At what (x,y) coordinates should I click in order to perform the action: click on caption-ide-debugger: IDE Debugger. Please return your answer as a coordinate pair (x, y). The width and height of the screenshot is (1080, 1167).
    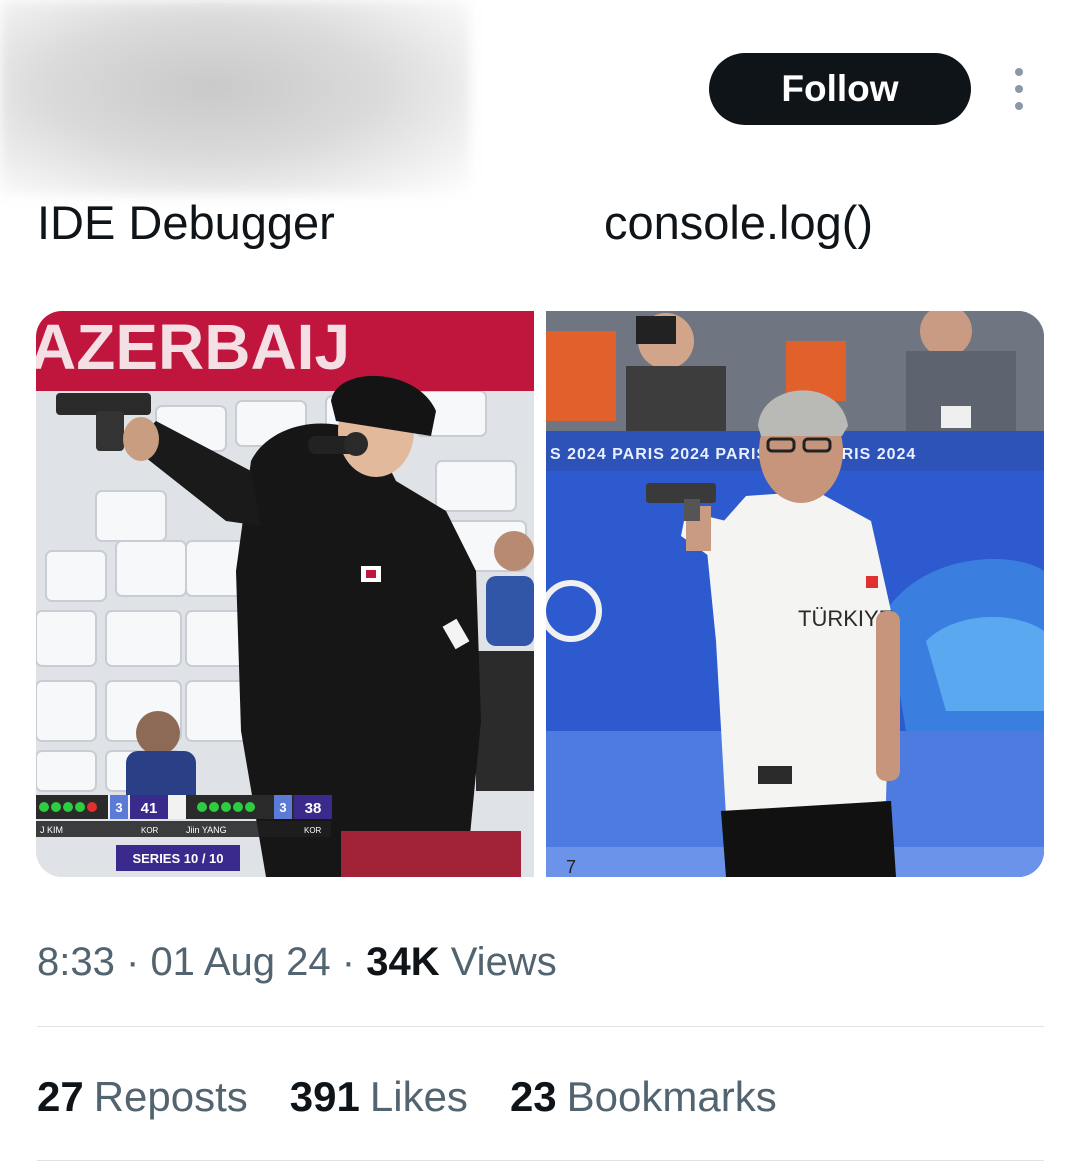
    Looking at the image, I should click on (186, 222).